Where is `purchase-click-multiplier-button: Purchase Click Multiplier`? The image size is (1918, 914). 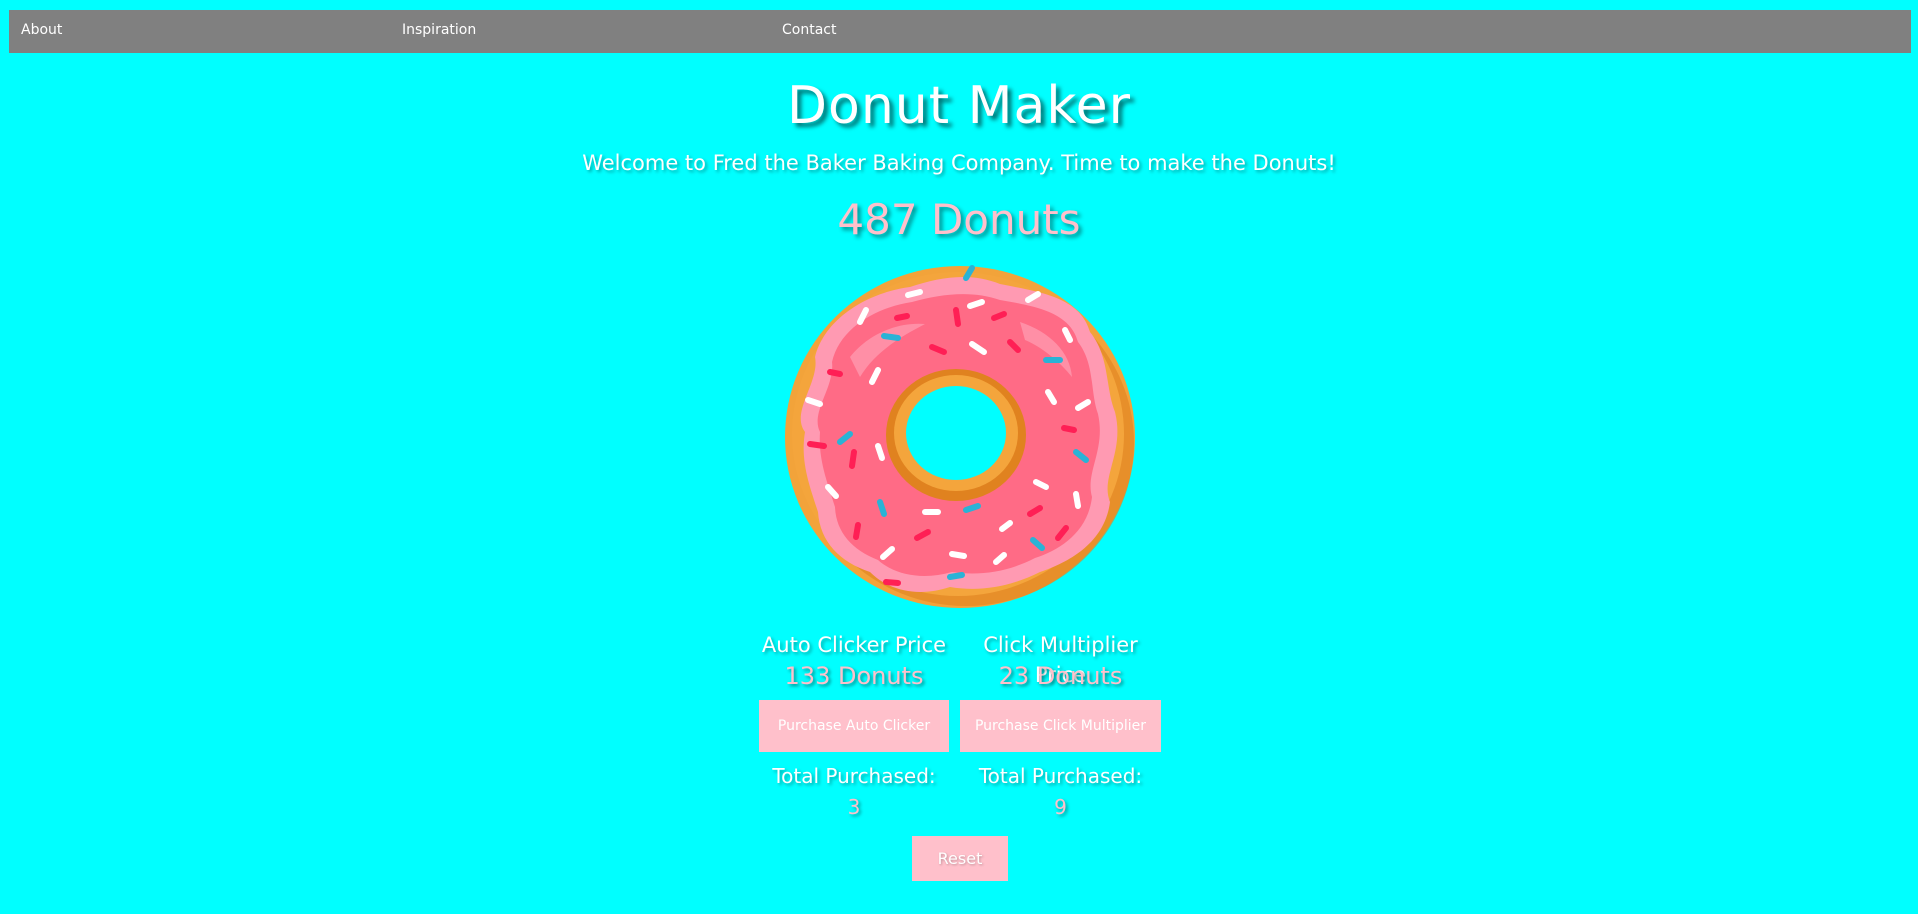 purchase-click-multiplier-button: Purchase Click Multiplier is located at coordinates (1060, 726).